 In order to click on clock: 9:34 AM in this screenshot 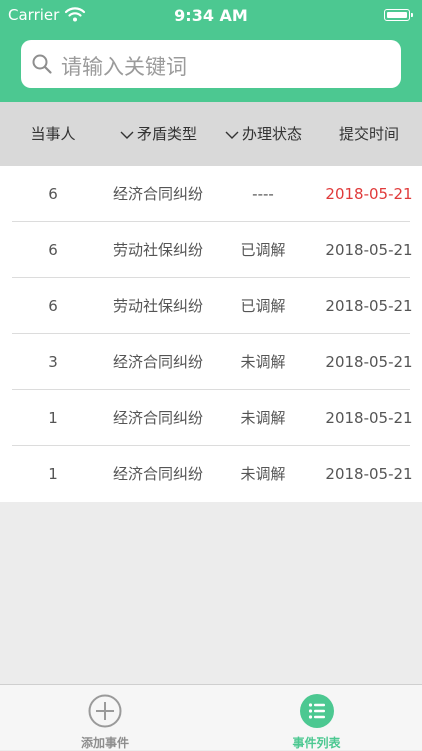, I will do `click(211, 15)`.